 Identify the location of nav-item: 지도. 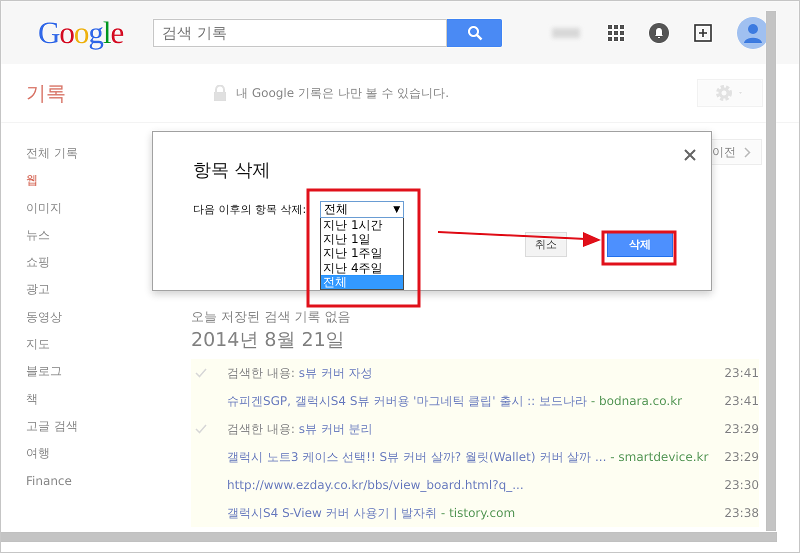
(108, 348).